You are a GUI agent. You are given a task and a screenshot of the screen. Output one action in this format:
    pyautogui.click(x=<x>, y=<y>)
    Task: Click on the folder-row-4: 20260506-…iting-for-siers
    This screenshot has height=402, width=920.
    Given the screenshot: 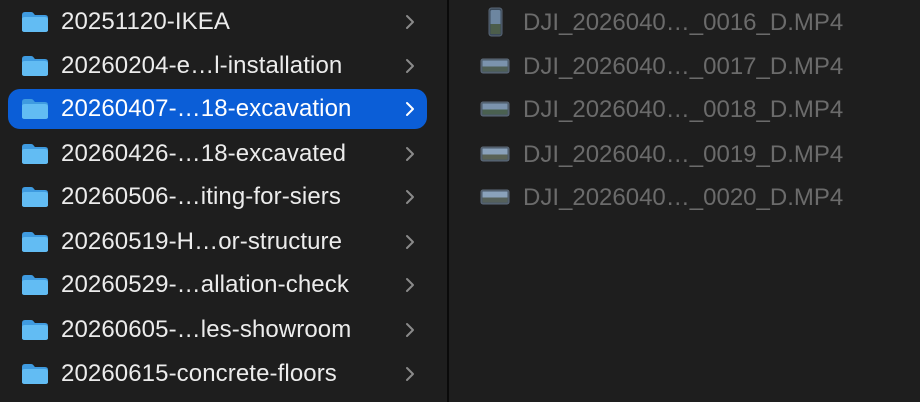 What is the action you would take?
    pyautogui.click(x=217, y=197)
    